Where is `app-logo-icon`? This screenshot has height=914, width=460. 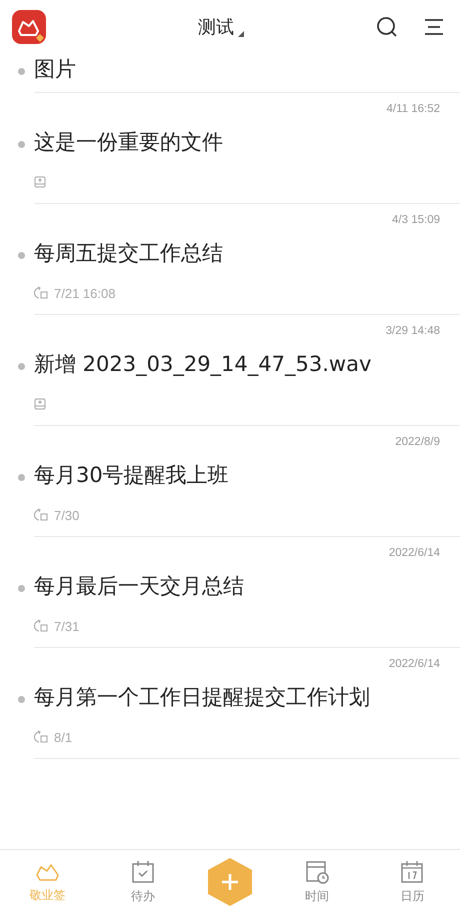 app-logo-icon is located at coordinates (29, 27).